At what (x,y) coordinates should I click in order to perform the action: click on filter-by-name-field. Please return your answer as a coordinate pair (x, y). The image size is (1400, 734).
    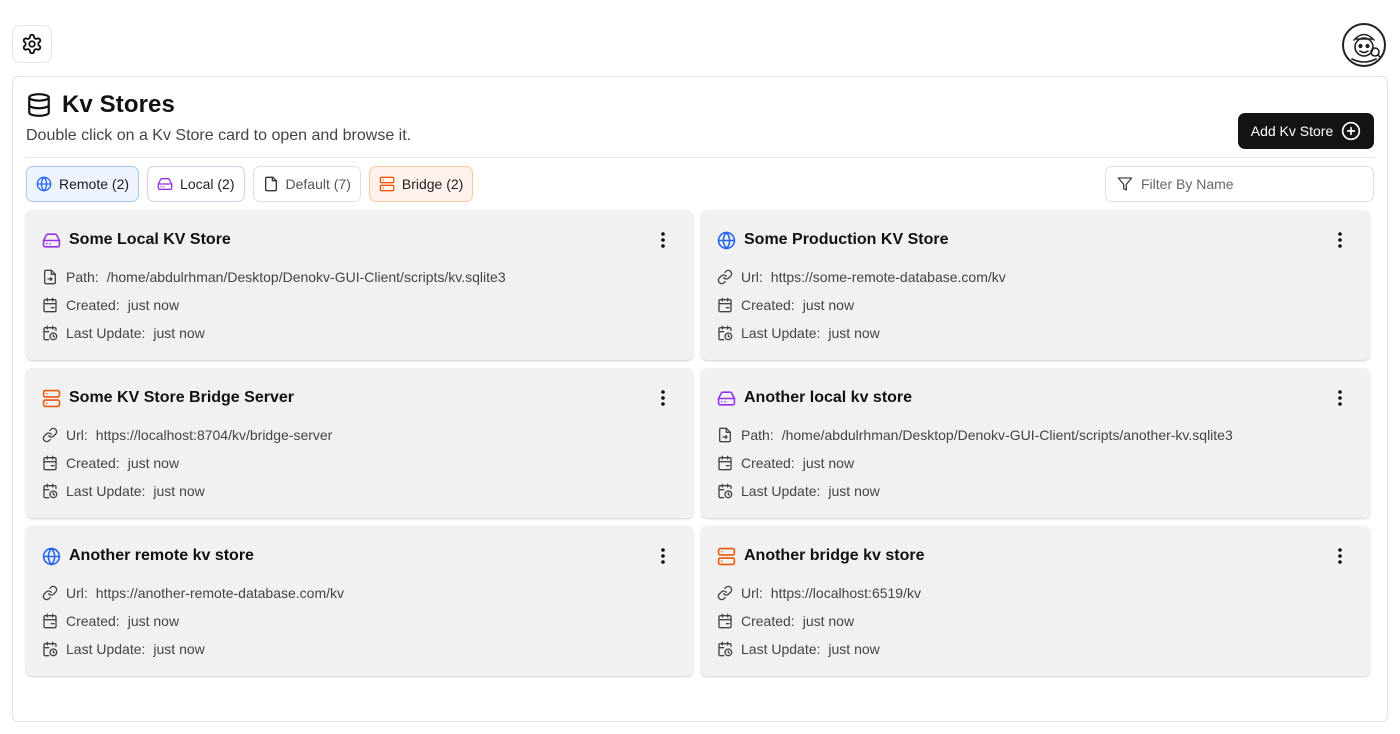
    Looking at the image, I should click on (1239, 184).